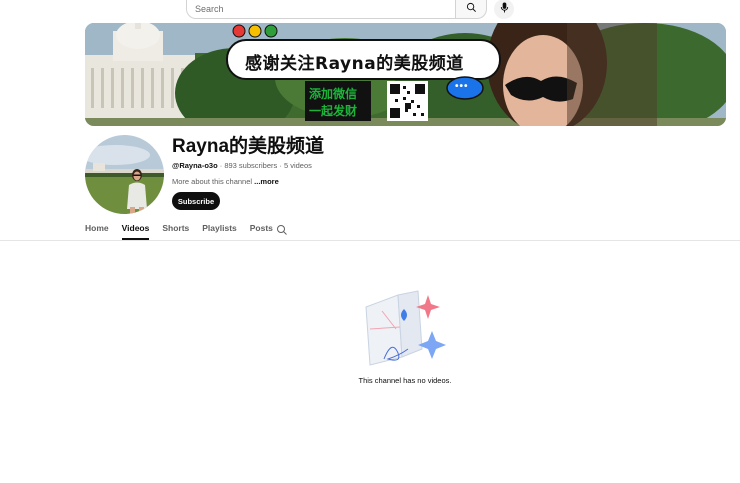 The height and width of the screenshot is (483, 740). Describe the element at coordinates (297, 165) in the screenshot. I see `video-count: 5 videos` at that location.